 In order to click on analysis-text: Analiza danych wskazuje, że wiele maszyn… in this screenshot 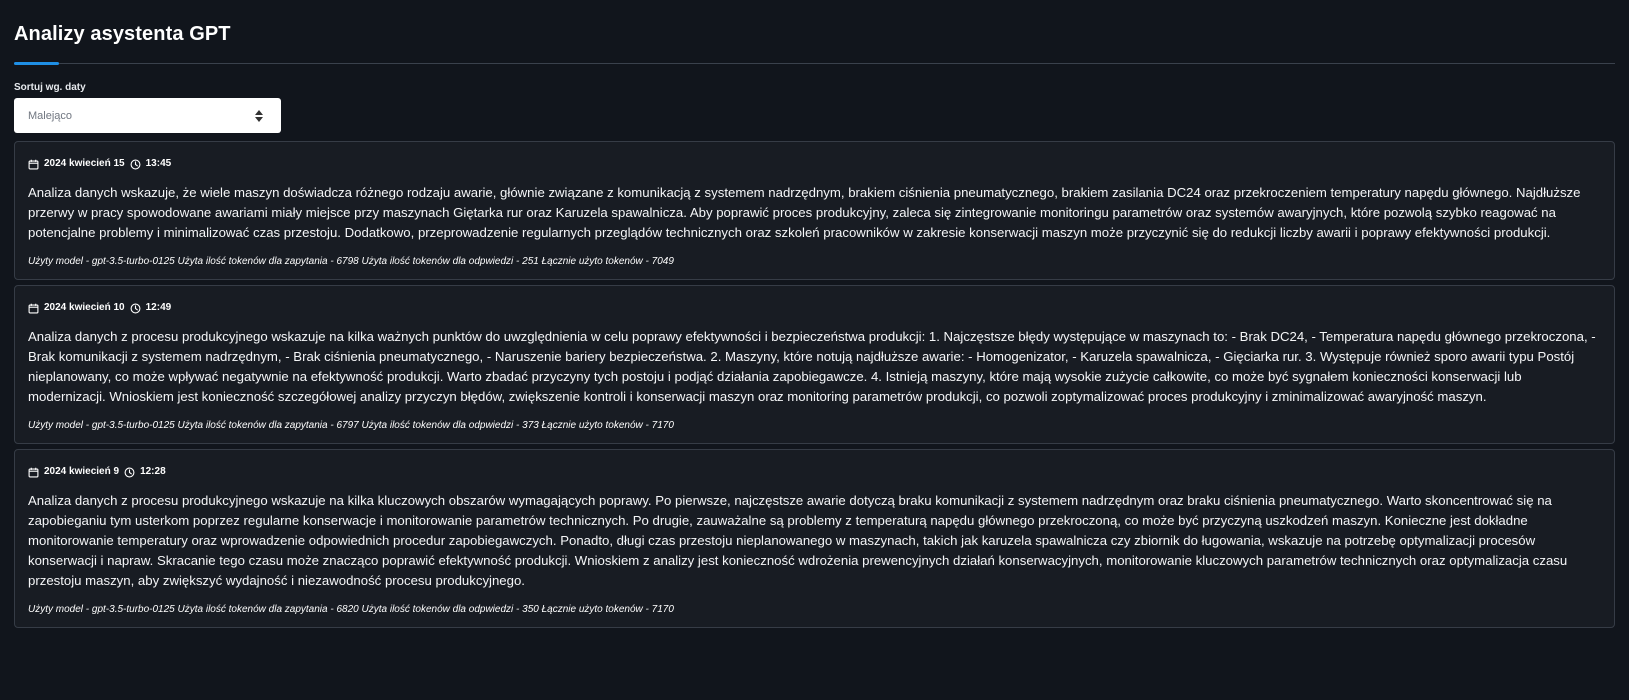, I will do `click(804, 212)`.